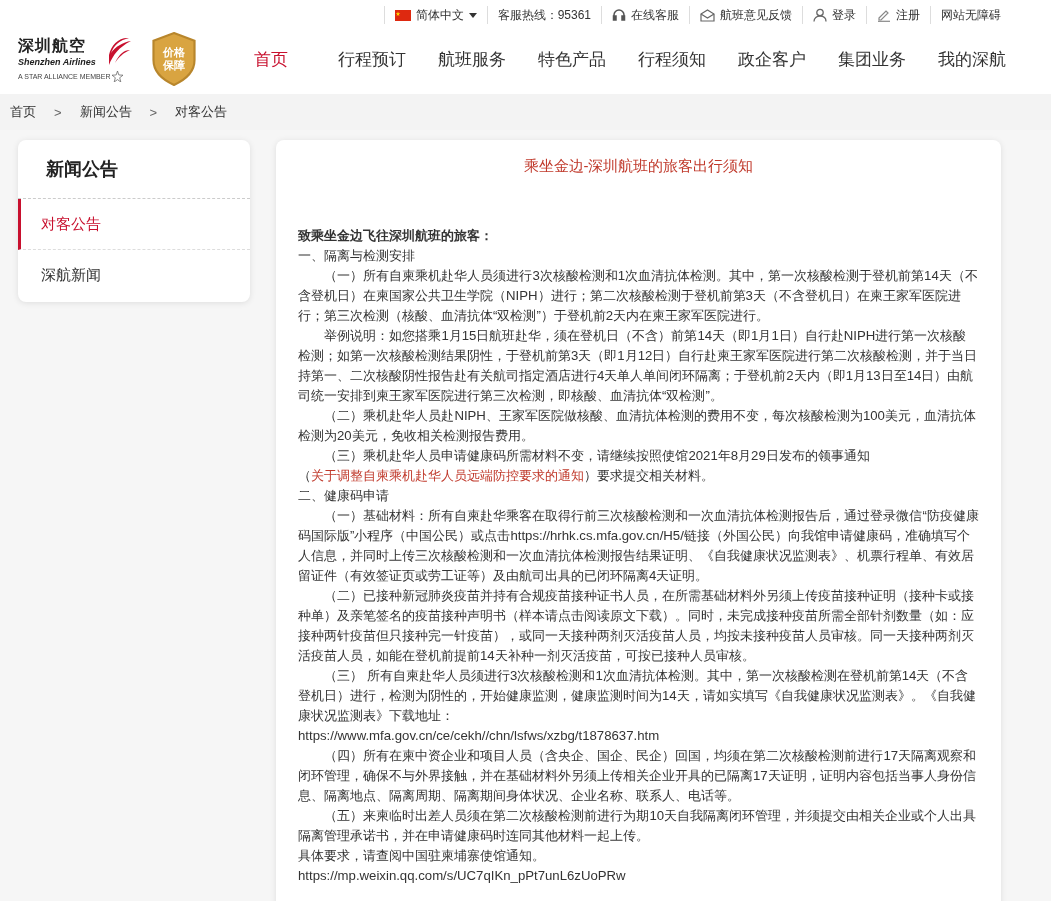 The width and height of the screenshot is (1051, 901). What do you see at coordinates (462, 876) in the screenshot?
I see `article-paragraph: https://mp.weixin.qq.com/s/UC7qIKn_pPt7unL6zUoPRw` at bounding box center [462, 876].